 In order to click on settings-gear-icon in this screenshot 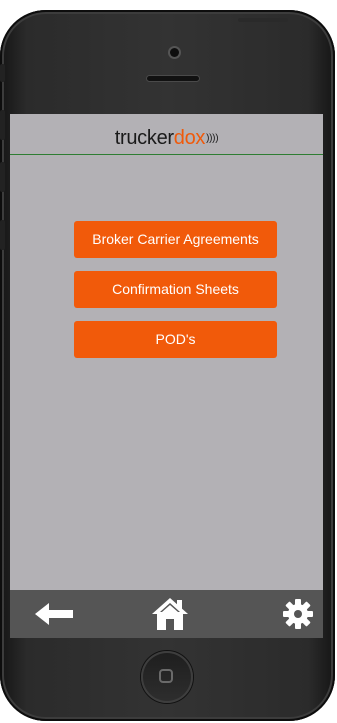, I will do `click(298, 614)`.